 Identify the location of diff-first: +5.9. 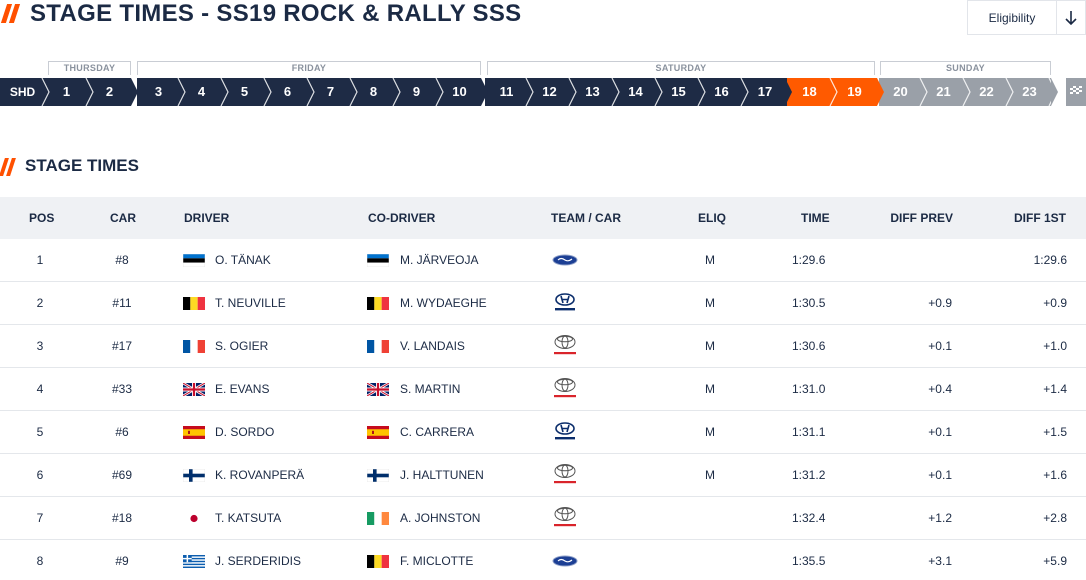
(1055, 561).